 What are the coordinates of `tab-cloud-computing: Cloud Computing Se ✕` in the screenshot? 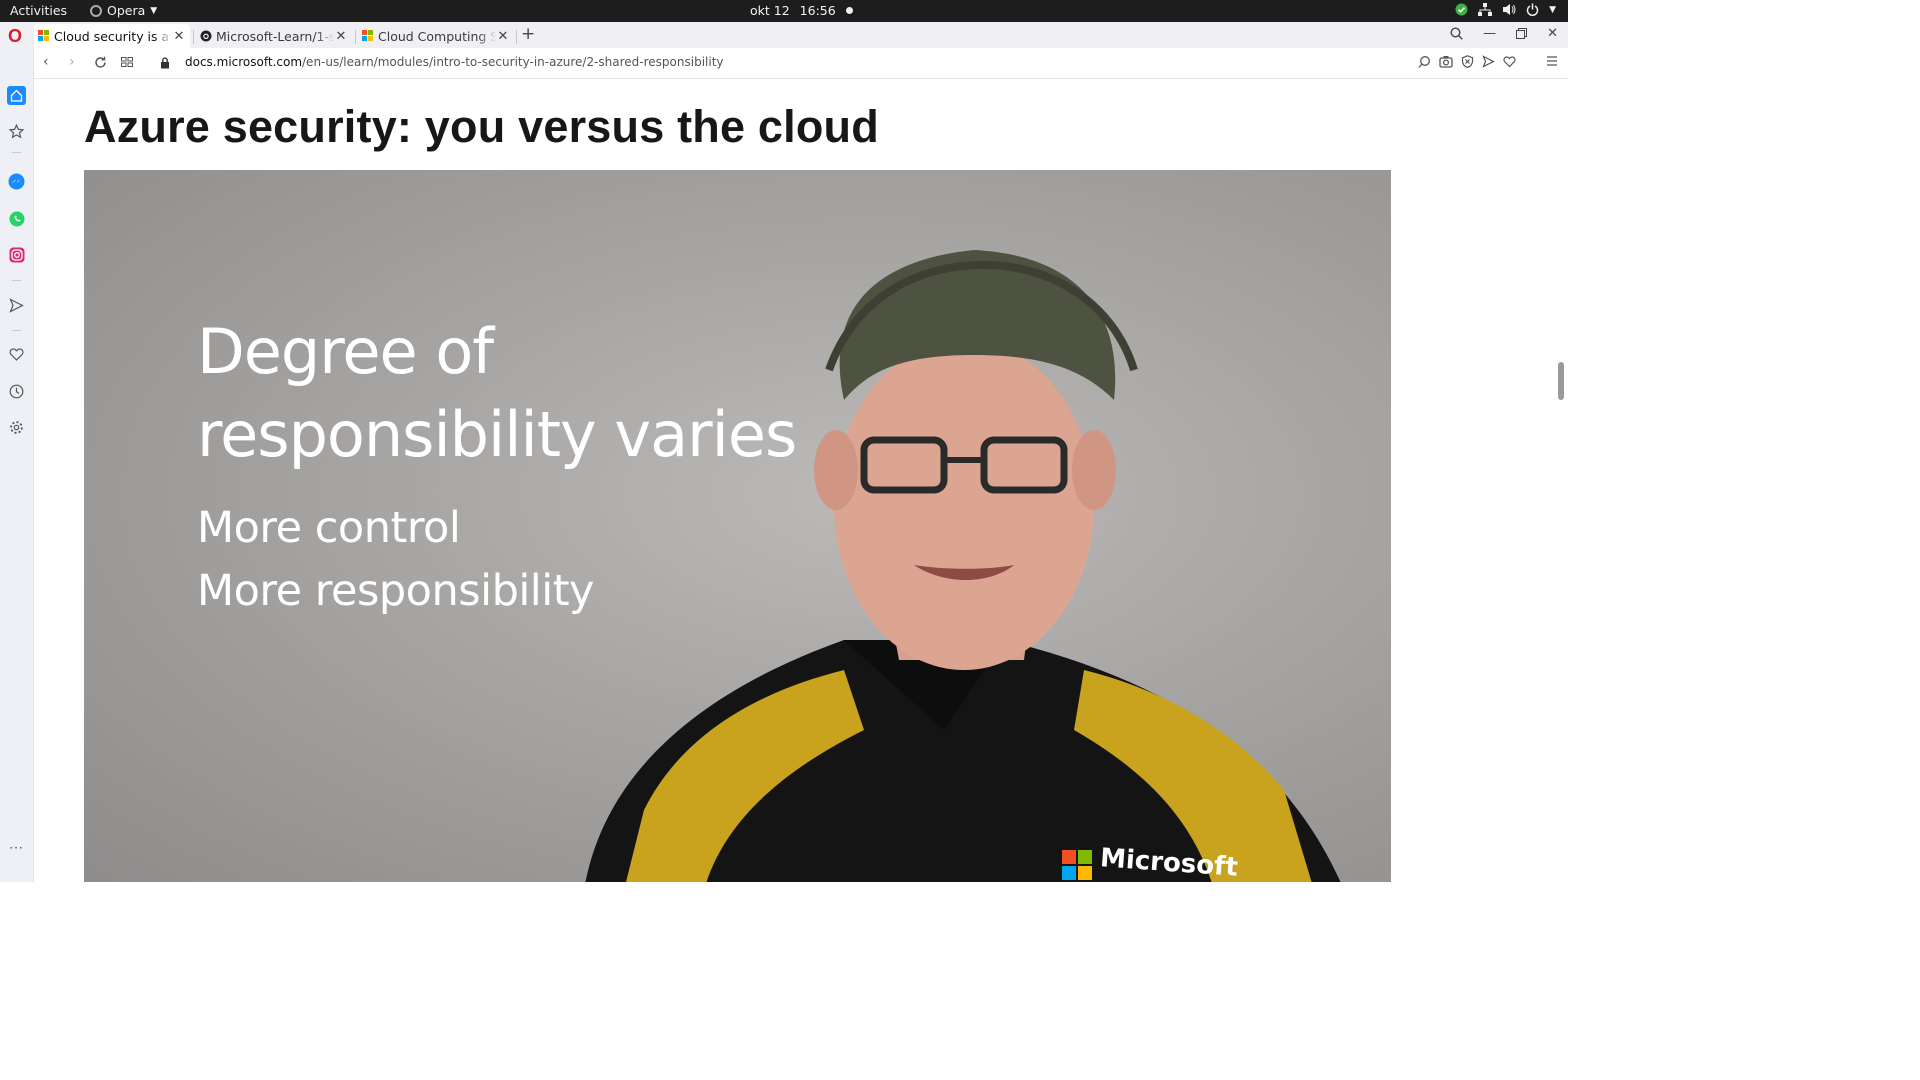 It's located at (436, 36).